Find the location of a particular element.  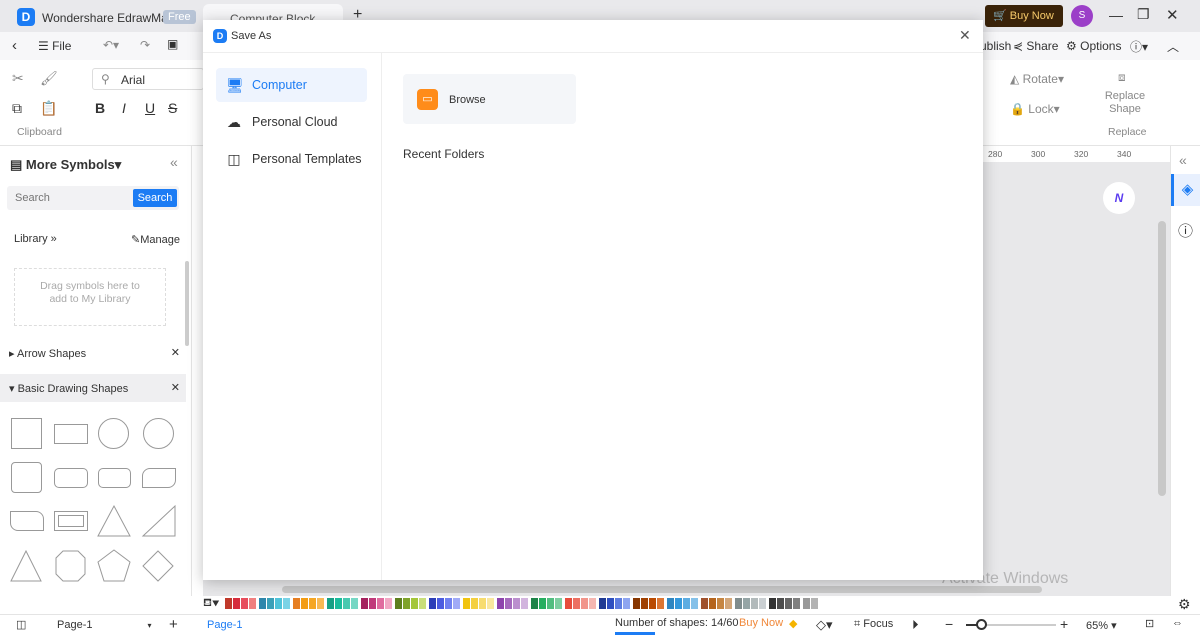

fill-bucket-icon: ⛾▾ is located at coordinates (211, 604).